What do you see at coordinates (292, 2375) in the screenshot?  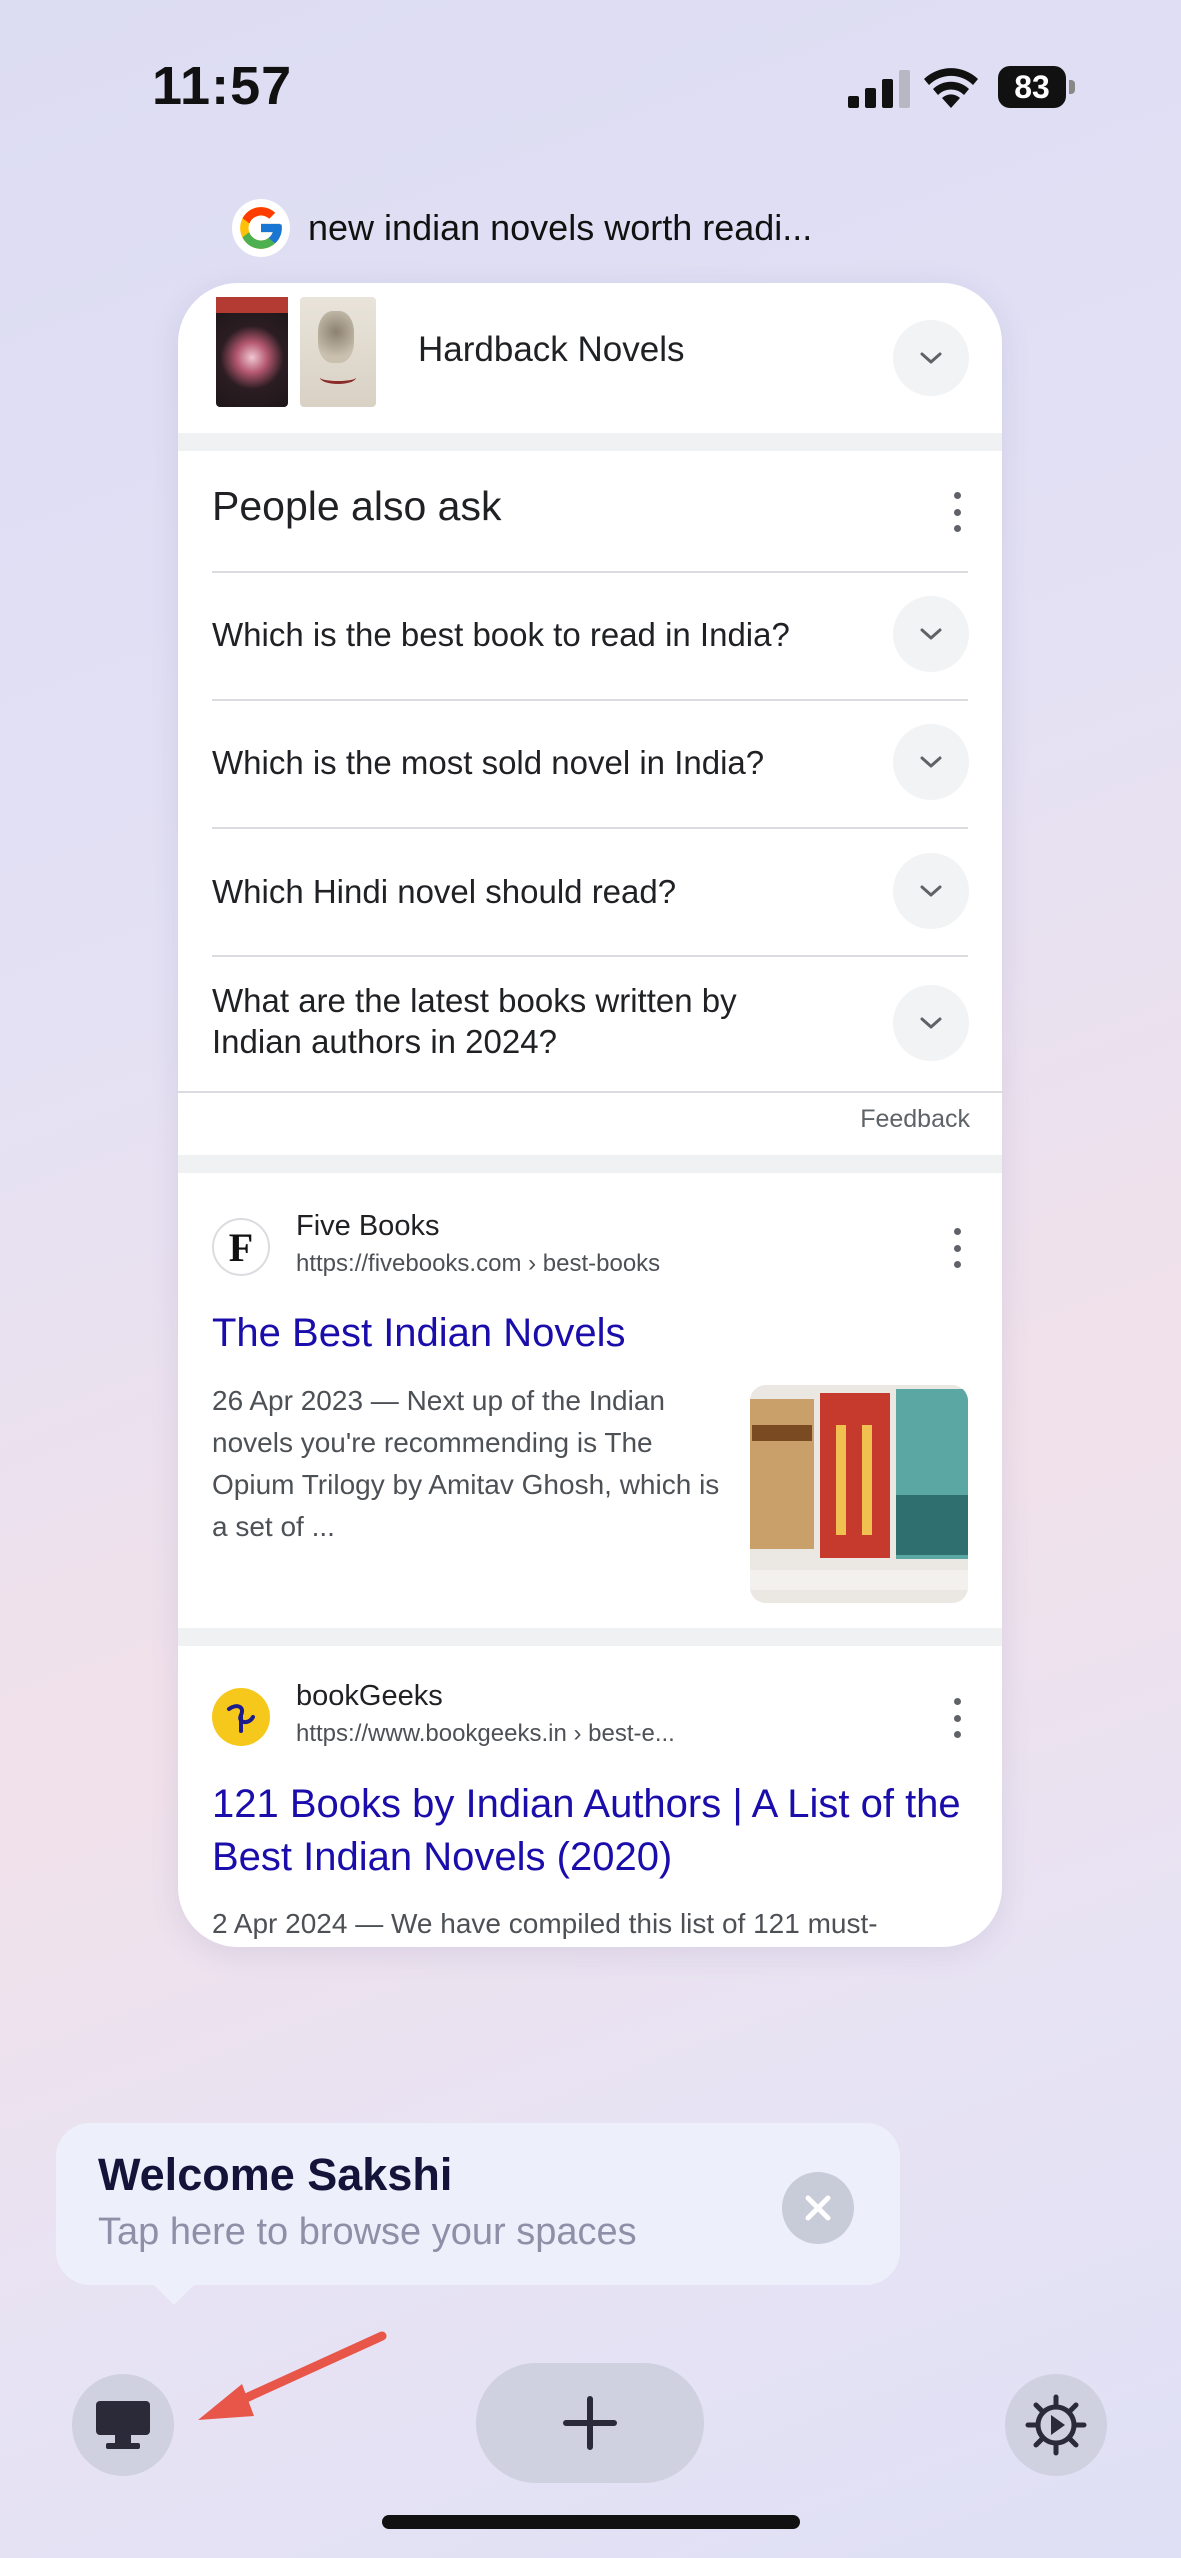 I see `annotation-arrow-icon` at bounding box center [292, 2375].